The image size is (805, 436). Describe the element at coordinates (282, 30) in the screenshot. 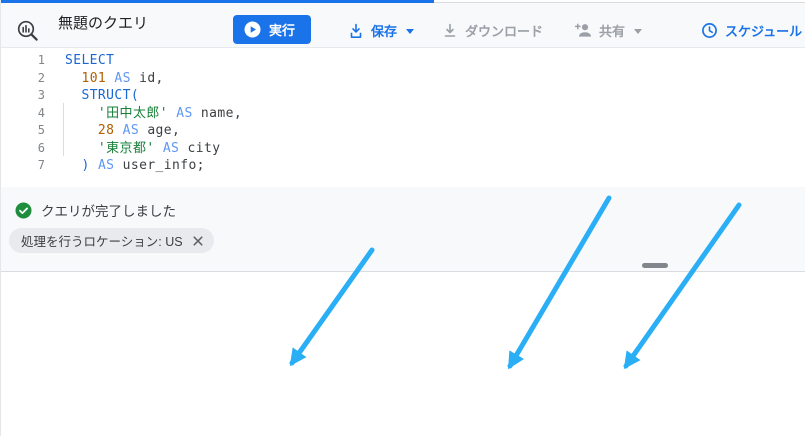

I see `run-button-label: 実行` at that location.